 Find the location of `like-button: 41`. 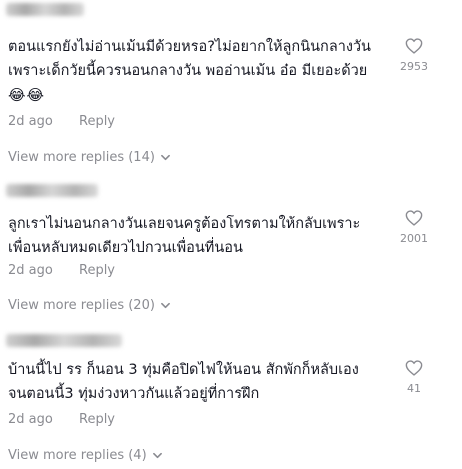

like-button: 41 is located at coordinates (414, 377).